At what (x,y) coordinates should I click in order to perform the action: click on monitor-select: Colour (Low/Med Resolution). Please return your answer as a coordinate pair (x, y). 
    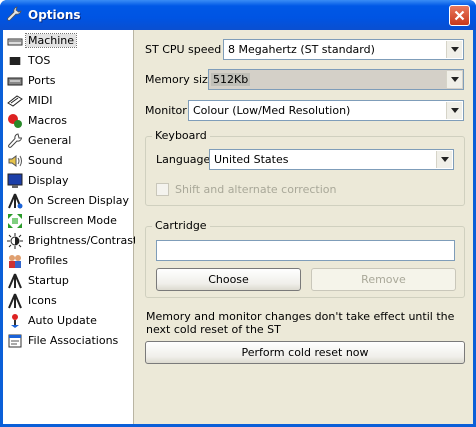
    Looking at the image, I should click on (326, 110).